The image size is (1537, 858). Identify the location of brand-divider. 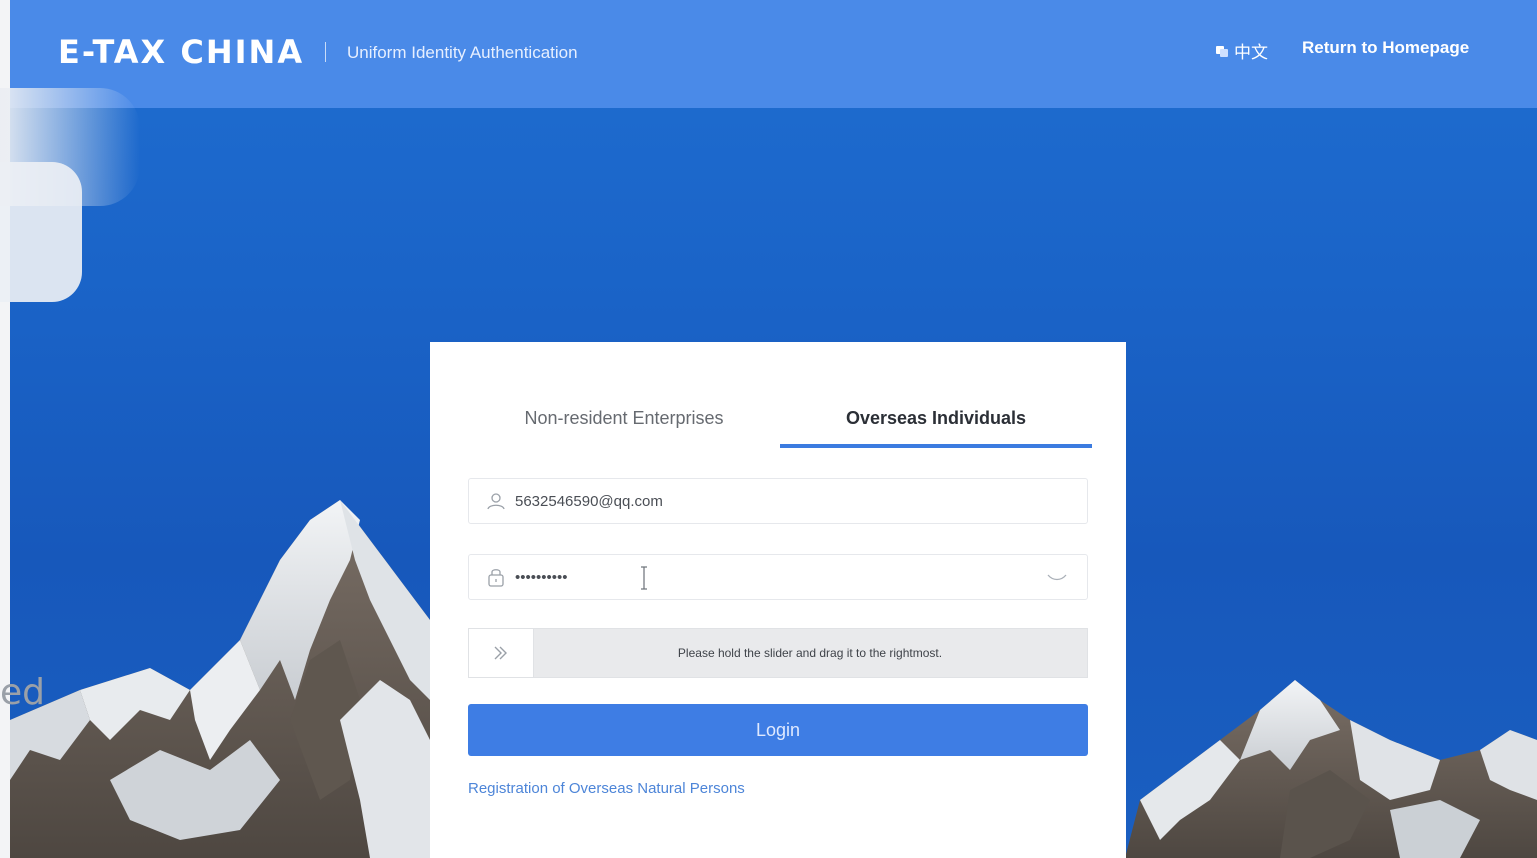
(325, 52).